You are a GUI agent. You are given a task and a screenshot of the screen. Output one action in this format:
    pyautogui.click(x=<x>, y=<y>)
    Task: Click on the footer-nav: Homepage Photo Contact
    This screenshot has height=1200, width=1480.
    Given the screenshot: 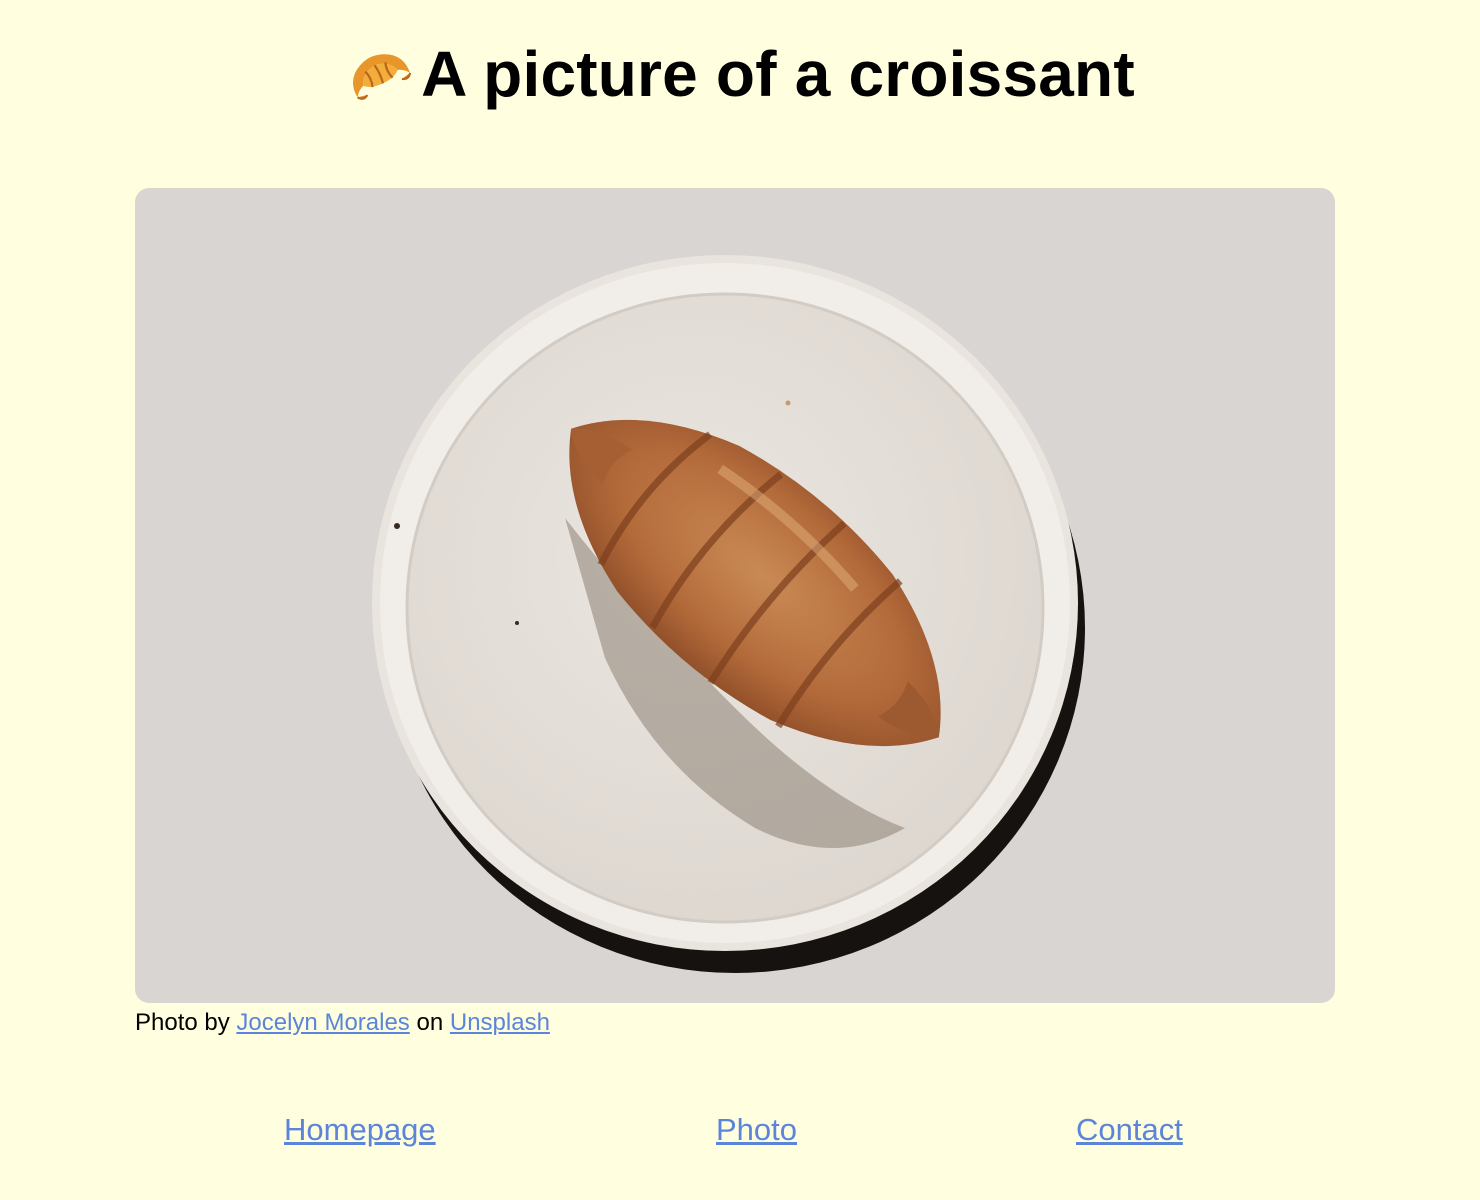 What is the action you would take?
    pyautogui.click(x=740, y=1130)
    